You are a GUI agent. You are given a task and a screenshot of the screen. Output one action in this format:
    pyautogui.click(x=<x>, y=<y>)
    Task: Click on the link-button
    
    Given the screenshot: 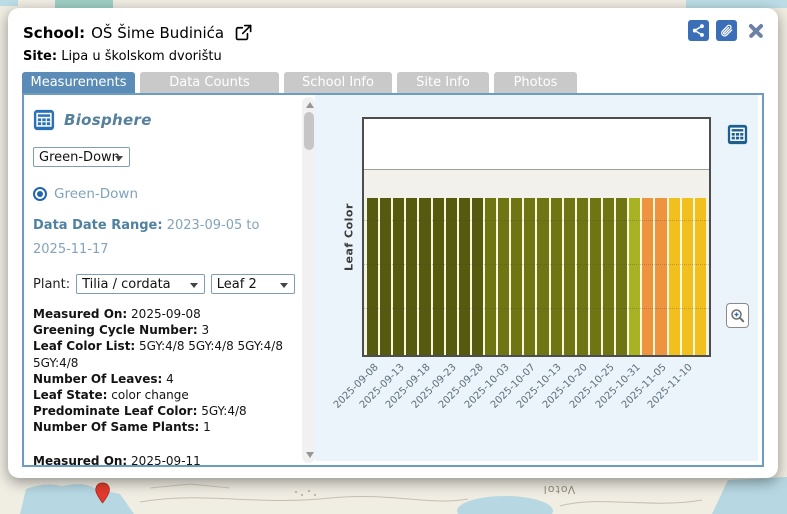 What is the action you would take?
    pyautogui.click(x=726, y=30)
    